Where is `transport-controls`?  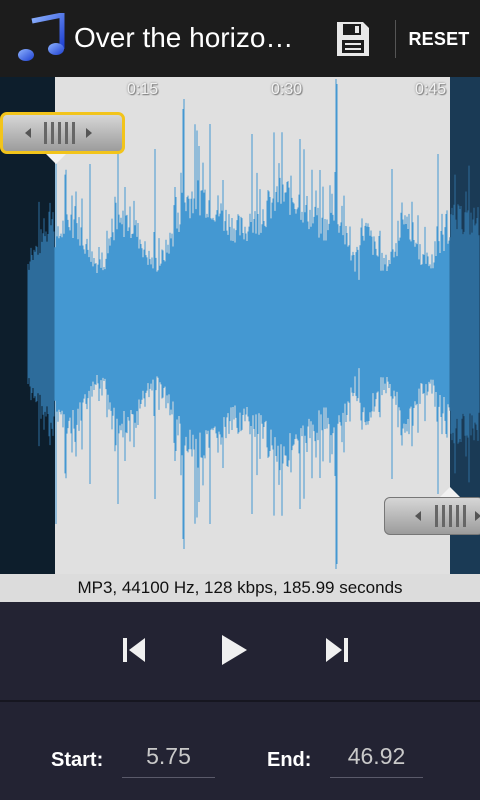 transport-controls is located at coordinates (240, 651).